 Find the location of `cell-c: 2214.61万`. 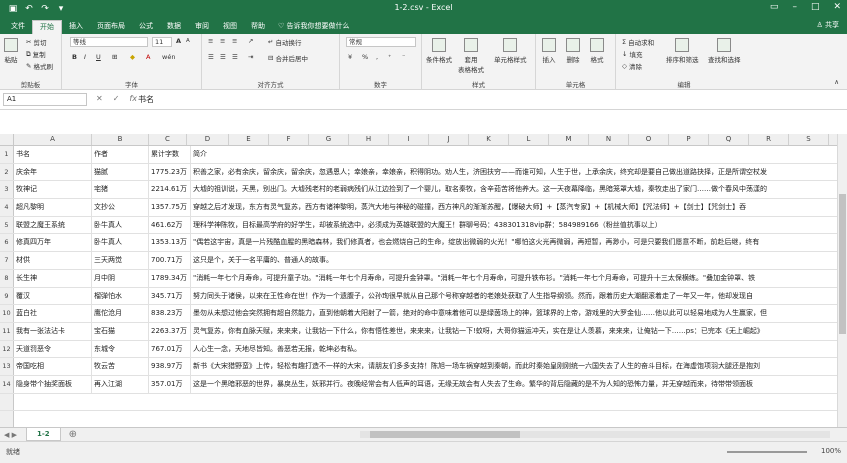

cell-c: 2214.61万 is located at coordinates (170, 190).